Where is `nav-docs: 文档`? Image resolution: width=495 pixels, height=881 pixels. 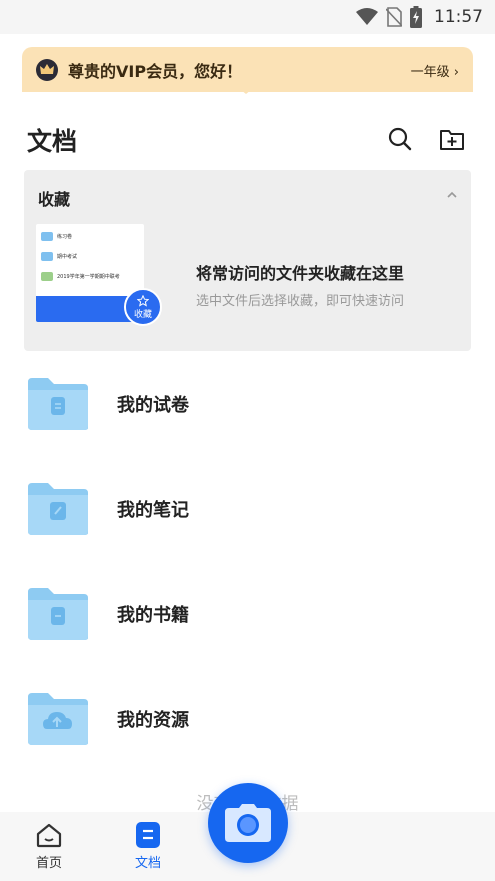 nav-docs: 文档 is located at coordinates (148, 846).